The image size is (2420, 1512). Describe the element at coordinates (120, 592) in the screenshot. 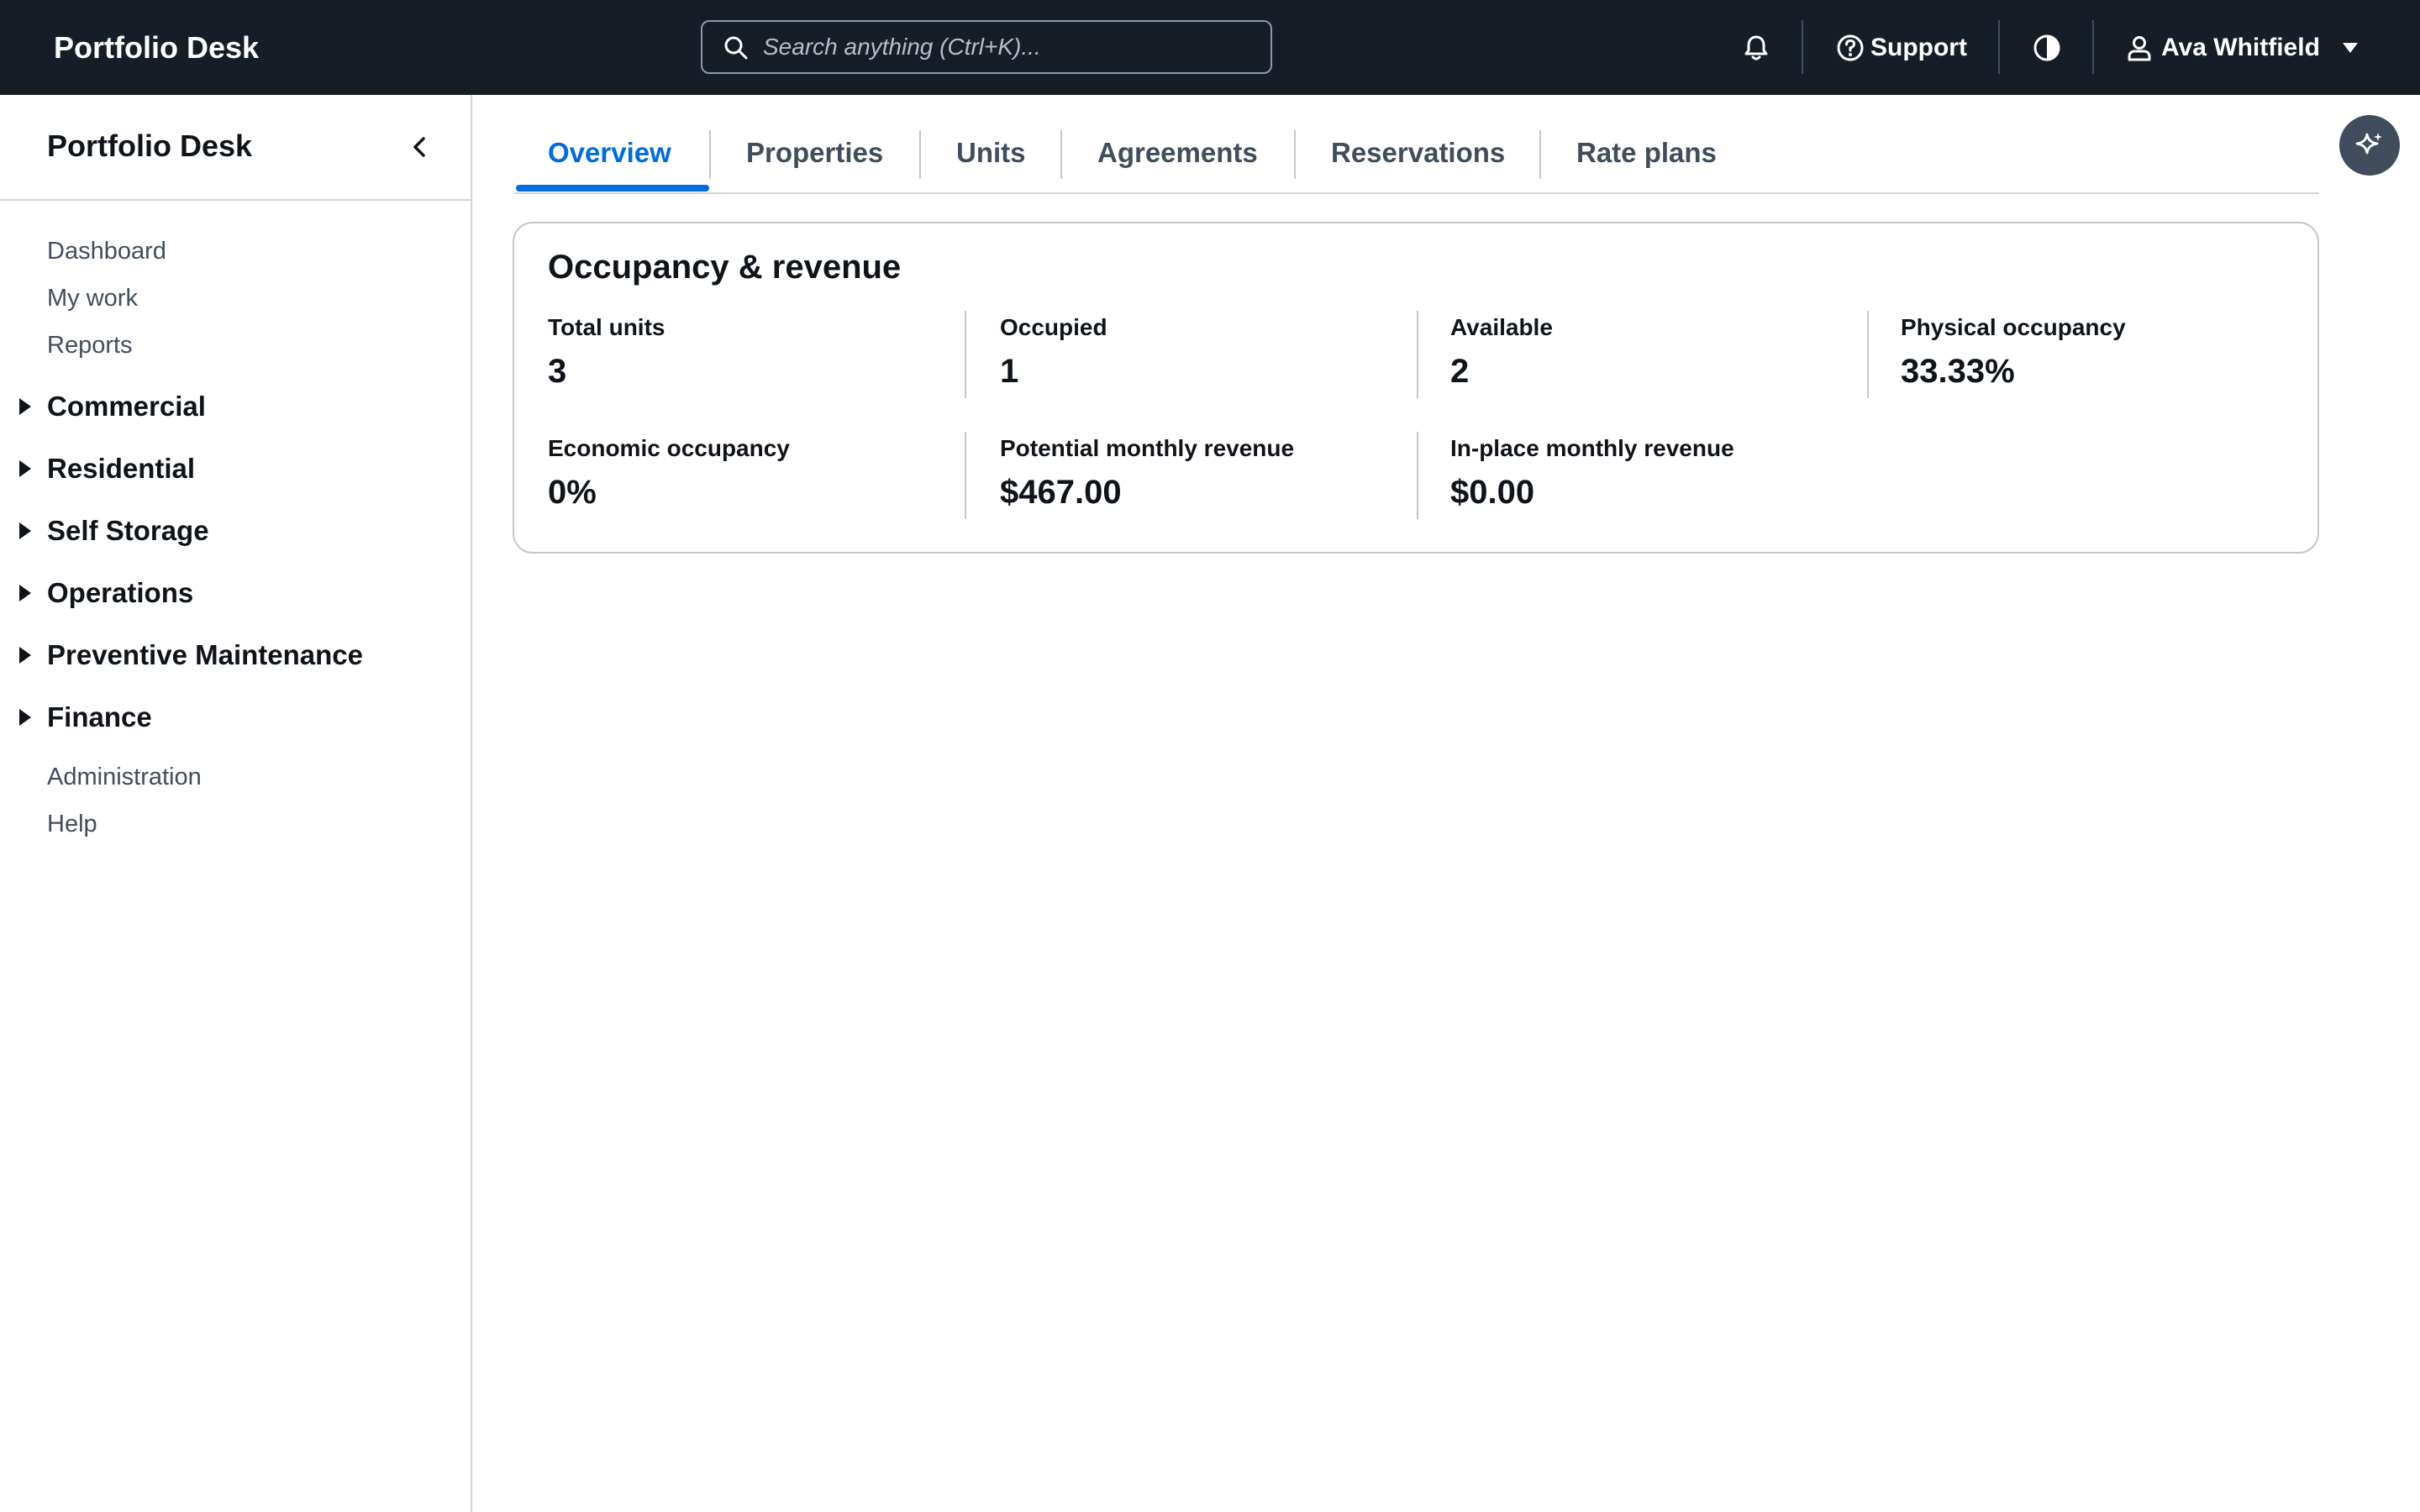

I see `nav-section-label: Operations` at that location.